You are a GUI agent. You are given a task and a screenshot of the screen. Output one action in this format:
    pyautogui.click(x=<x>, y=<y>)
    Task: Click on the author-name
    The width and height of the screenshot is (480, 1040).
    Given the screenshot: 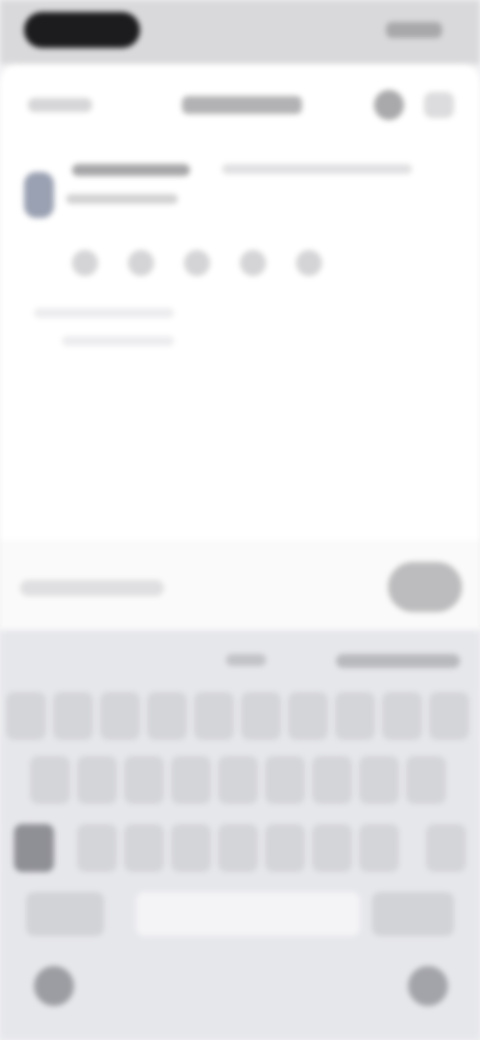 What is the action you would take?
    pyautogui.click(x=131, y=170)
    